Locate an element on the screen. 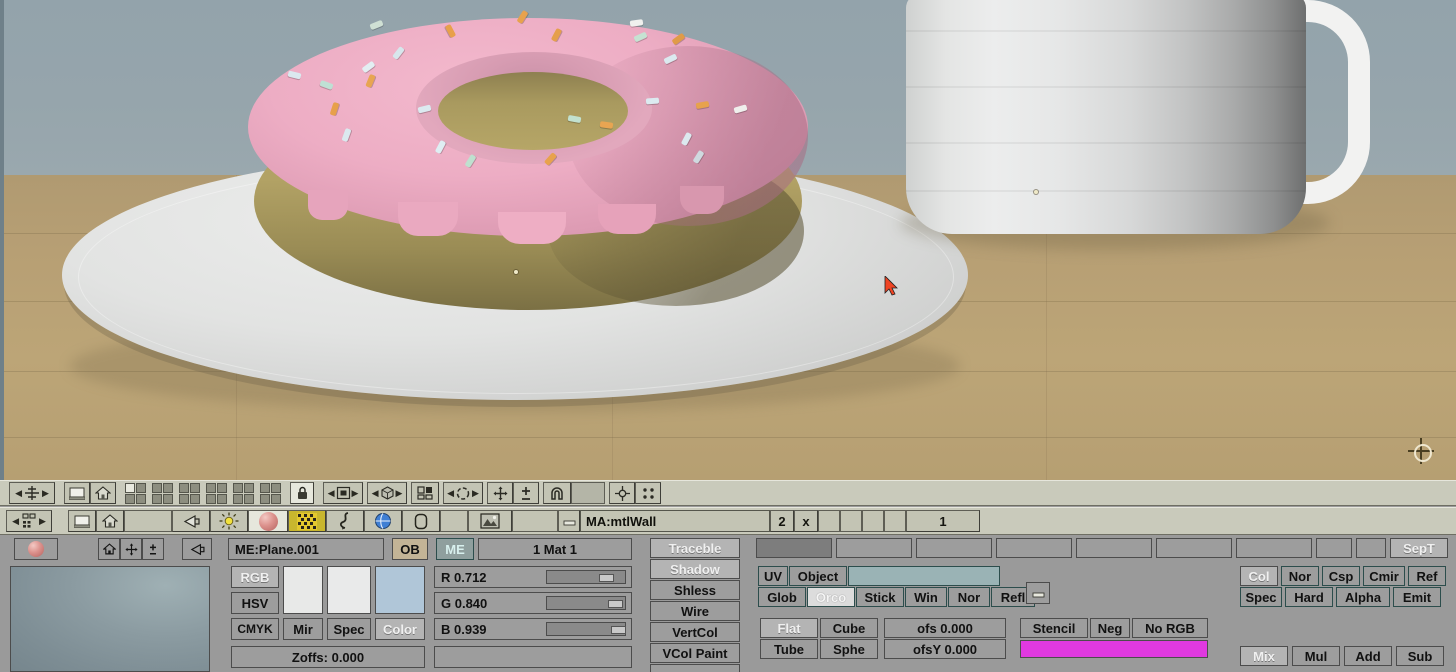 Image resolution: width=1456 pixels, height=672 pixels. buttons-window-header: ◀ ▶ MA:mtlWall 2 x 1 is located at coordinates (728, 521).